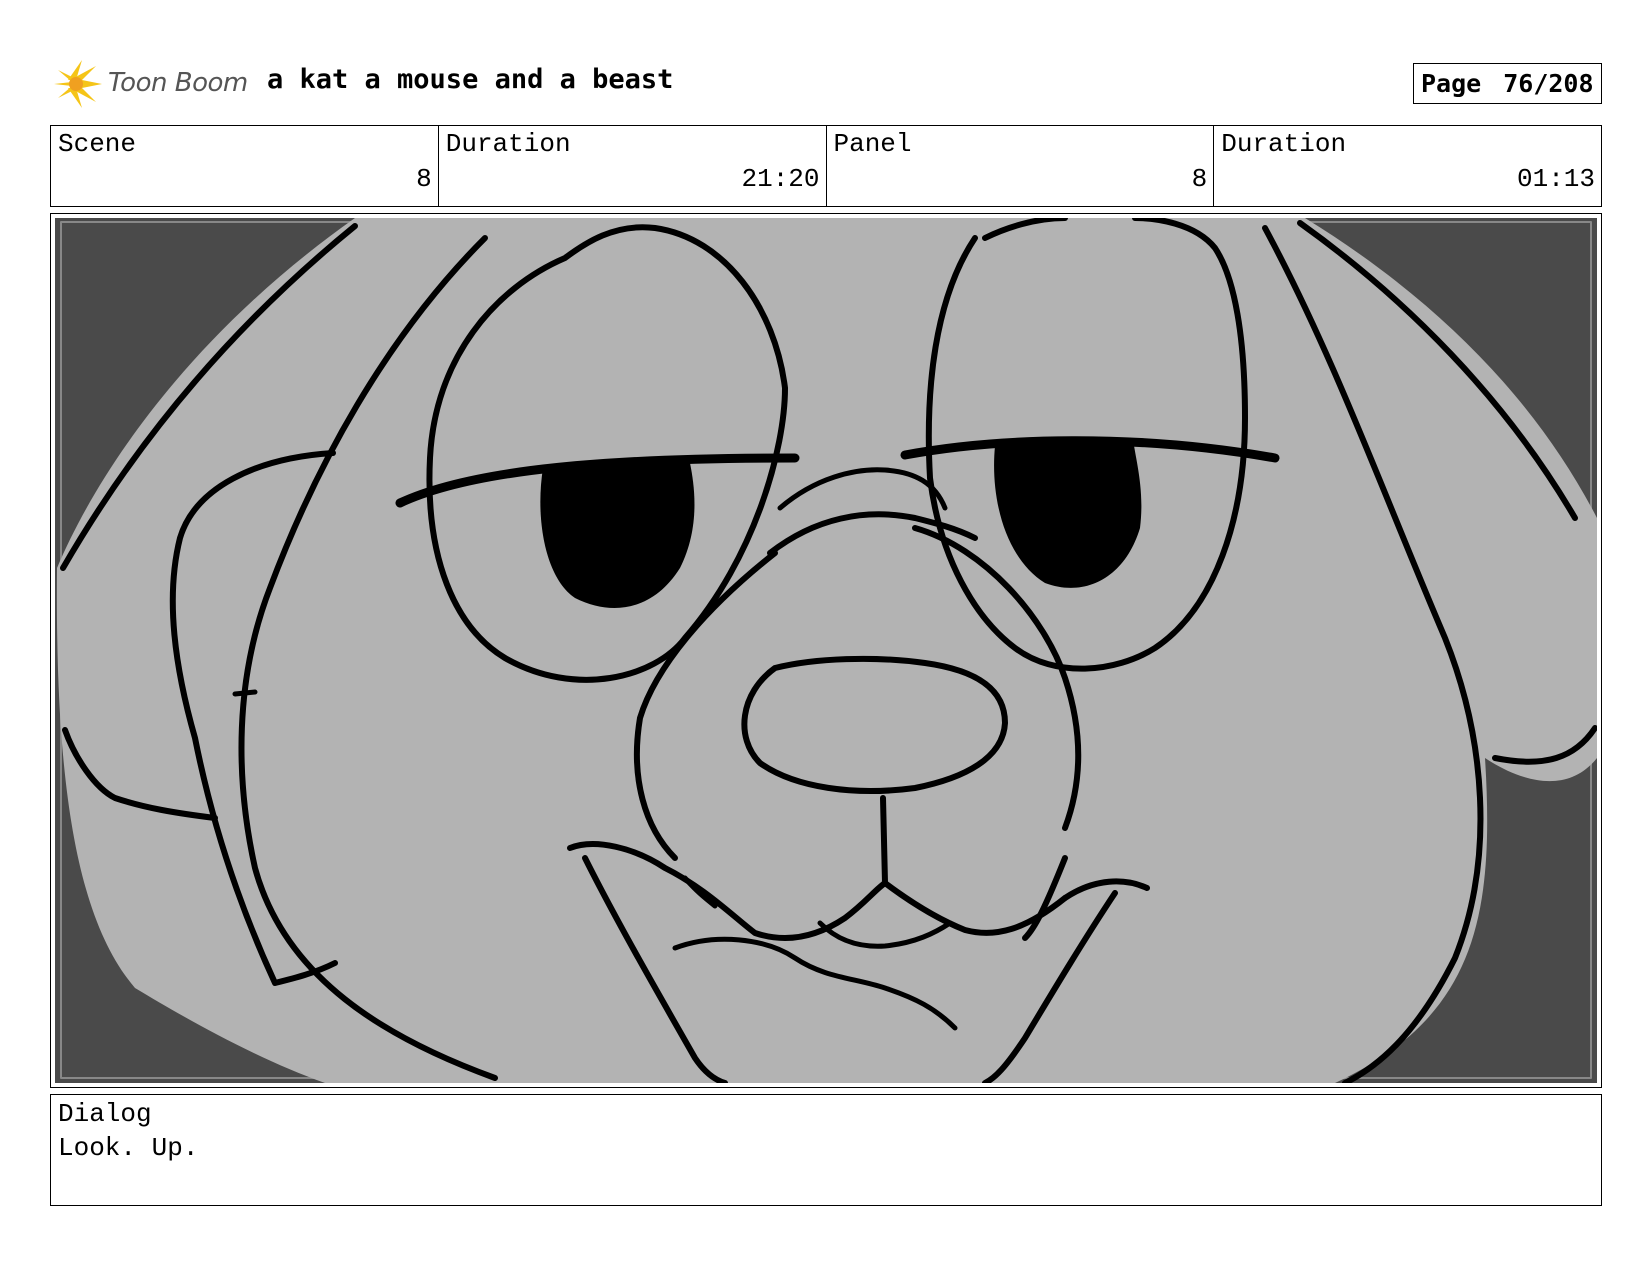  What do you see at coordinates (424, 179) in the screenshot?
I see `scene-value: 8` at bounding box center [424, 179].